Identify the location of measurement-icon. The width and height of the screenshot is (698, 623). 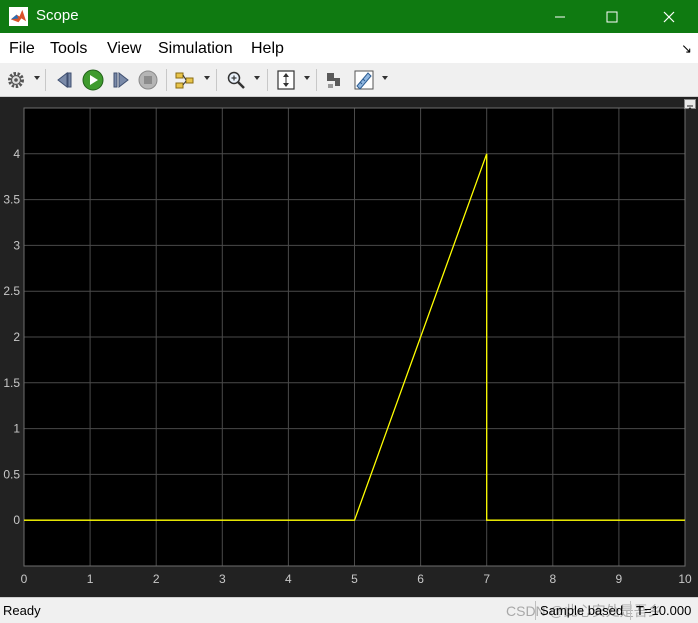
(364, 80).